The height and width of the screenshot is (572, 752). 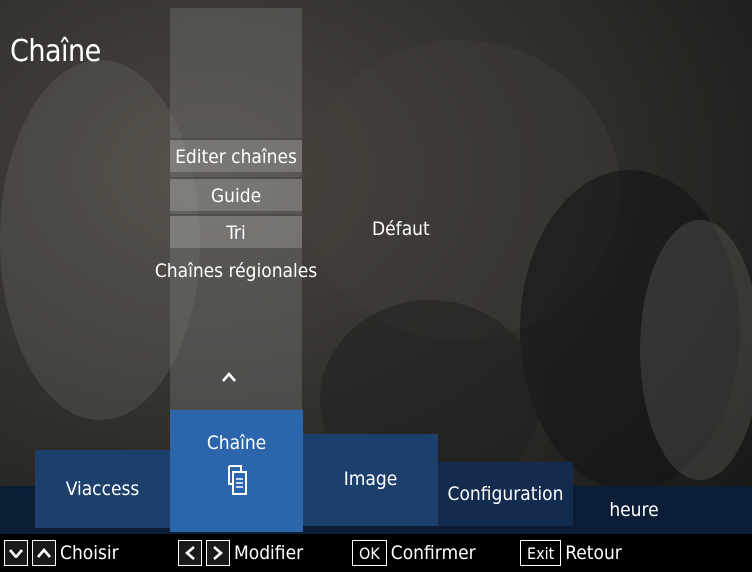 I want to click on tab-chaine: Chaîne, so click(x=236, y=471).